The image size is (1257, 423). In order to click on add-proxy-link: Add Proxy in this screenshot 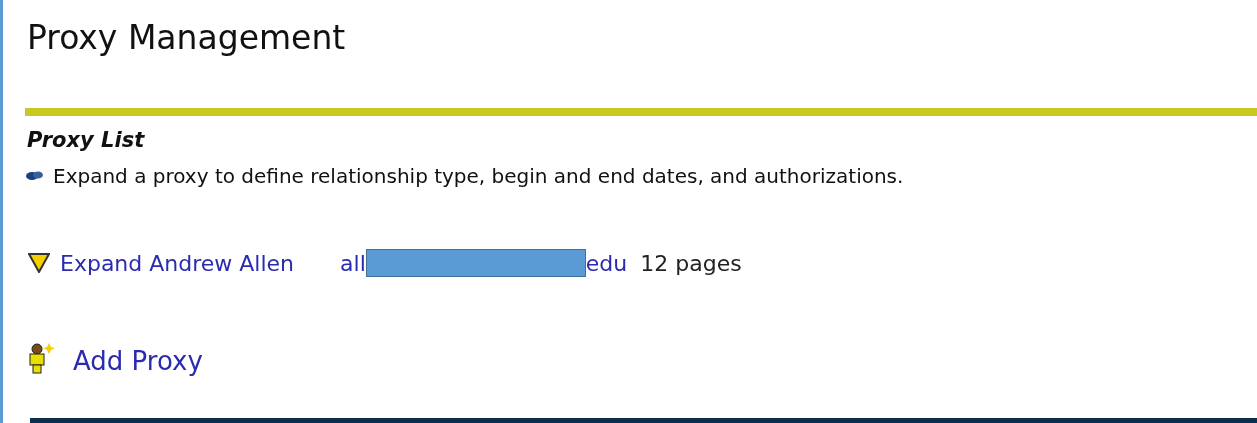, I will do `click(138, 361)`.